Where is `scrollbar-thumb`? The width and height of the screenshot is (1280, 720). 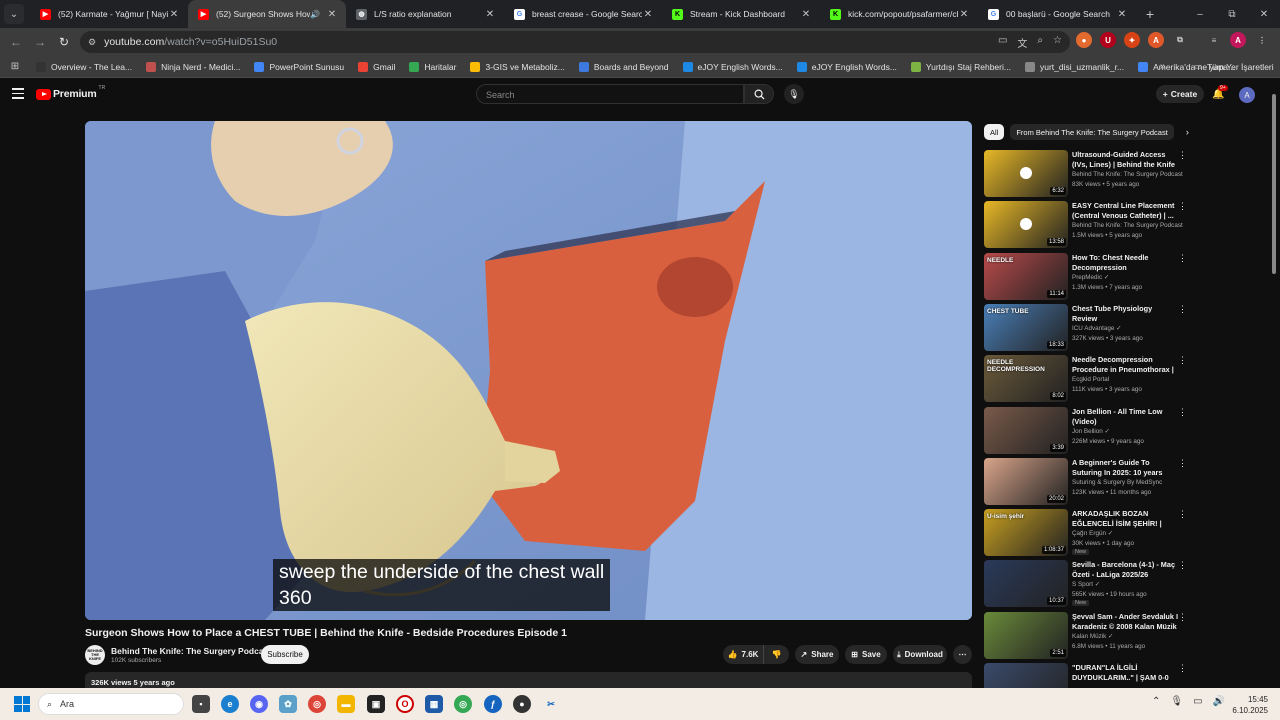 scrollbar-thumb is located at coordinates (1274, 184).